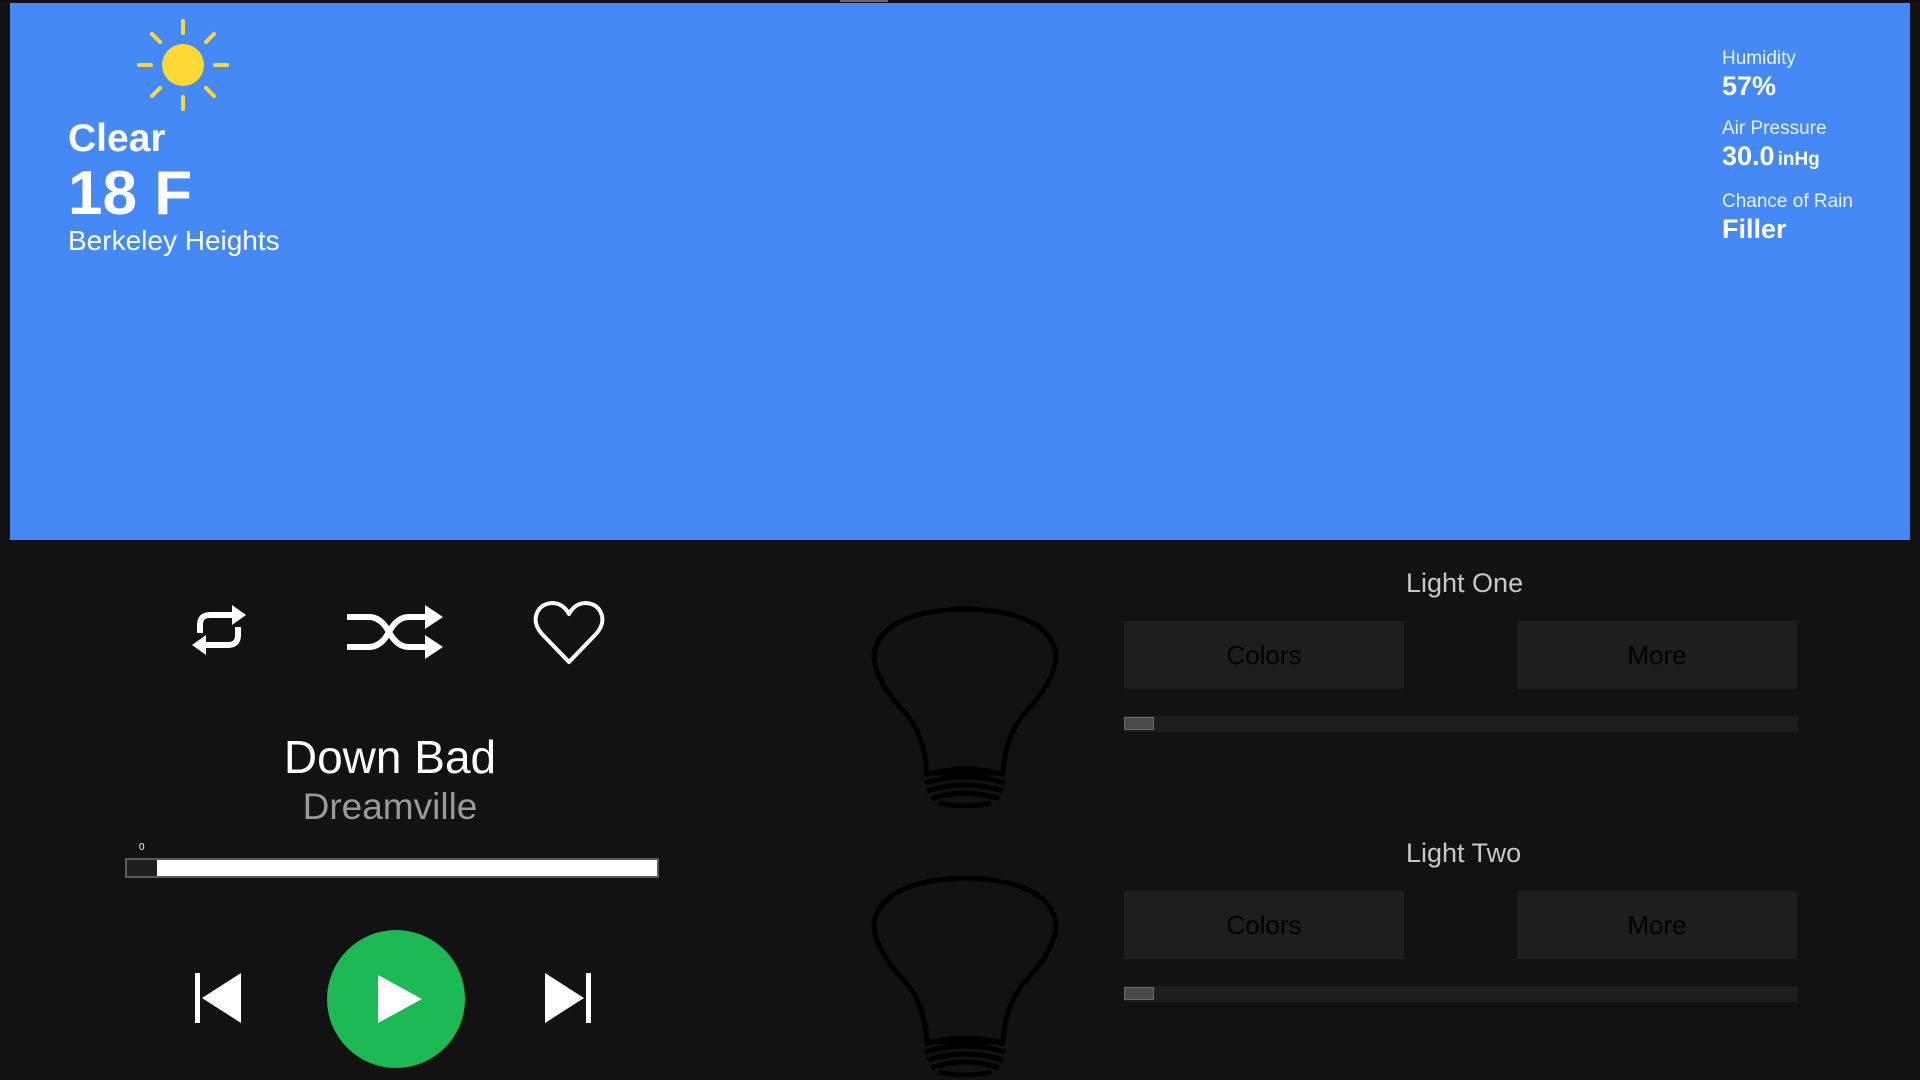  I want to click on light-two-brightness-slider, so click(1461, 994).